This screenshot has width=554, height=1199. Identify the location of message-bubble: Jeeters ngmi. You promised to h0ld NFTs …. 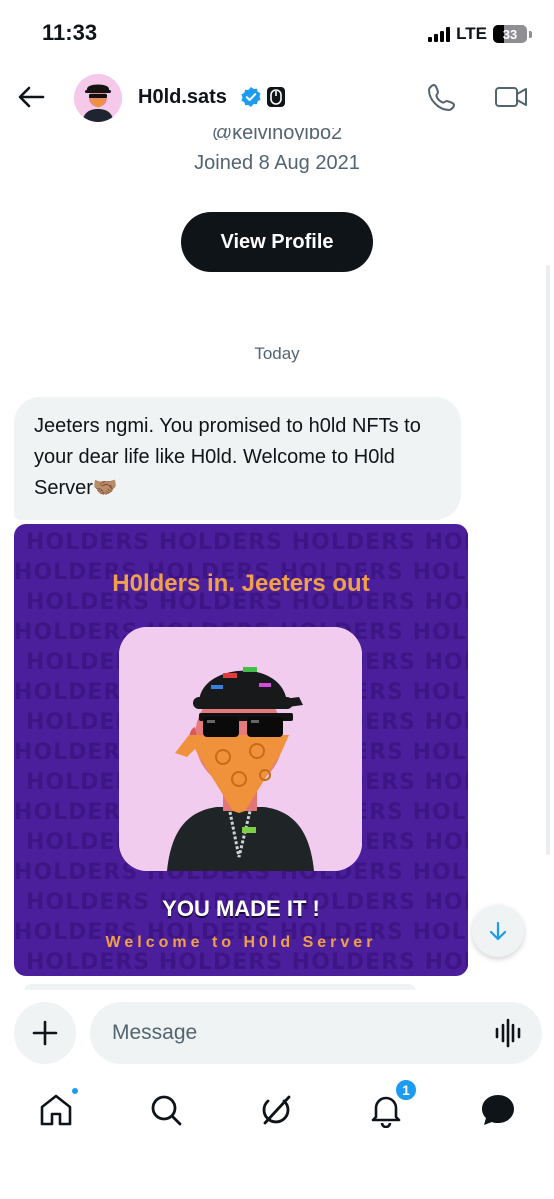
(237, 458).